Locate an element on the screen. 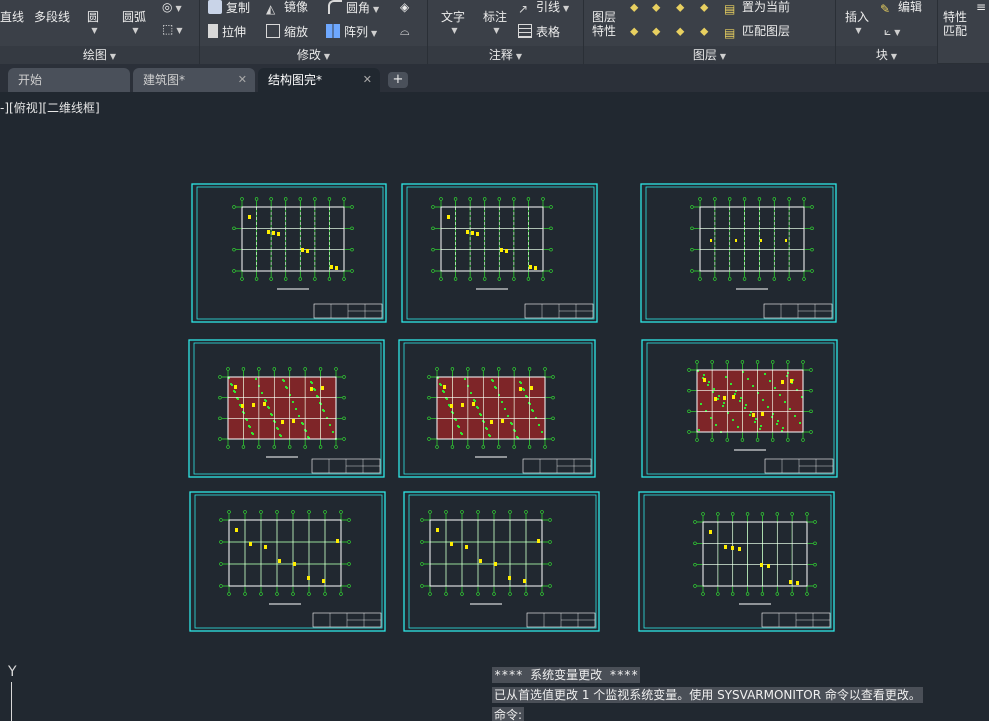  copy-button: 复制 is located at coordinates (229, 7).